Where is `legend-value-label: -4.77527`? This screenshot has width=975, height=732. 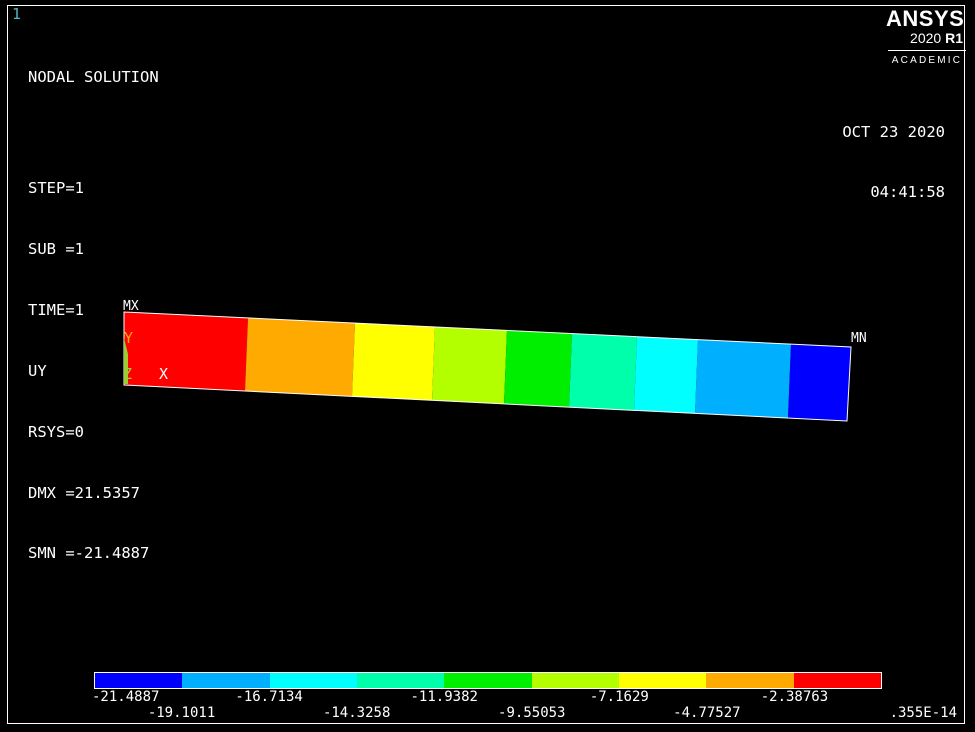
legend-value-label: -4.77527 is located at coordinates (707, 713).